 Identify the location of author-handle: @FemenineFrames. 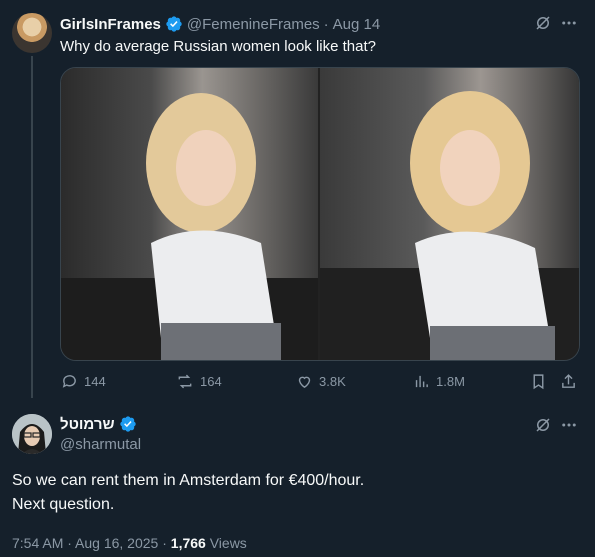
(253, 24).